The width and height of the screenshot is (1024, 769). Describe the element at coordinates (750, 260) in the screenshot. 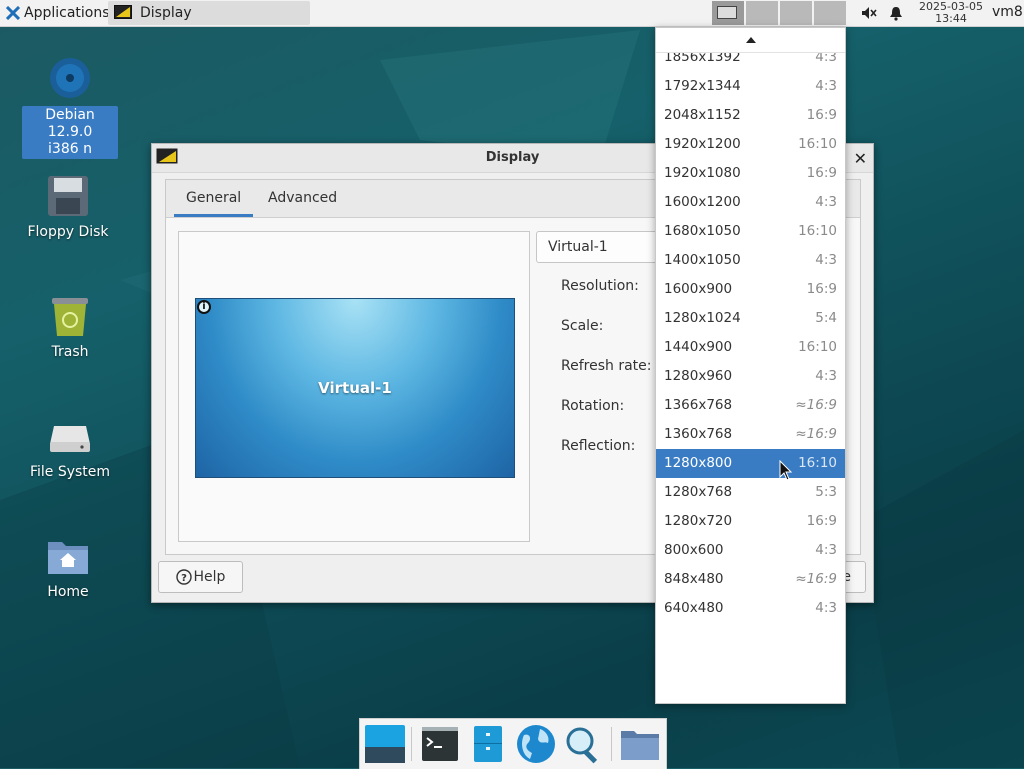

I see `resolution-option: 1400x1050 4:3` at that location.